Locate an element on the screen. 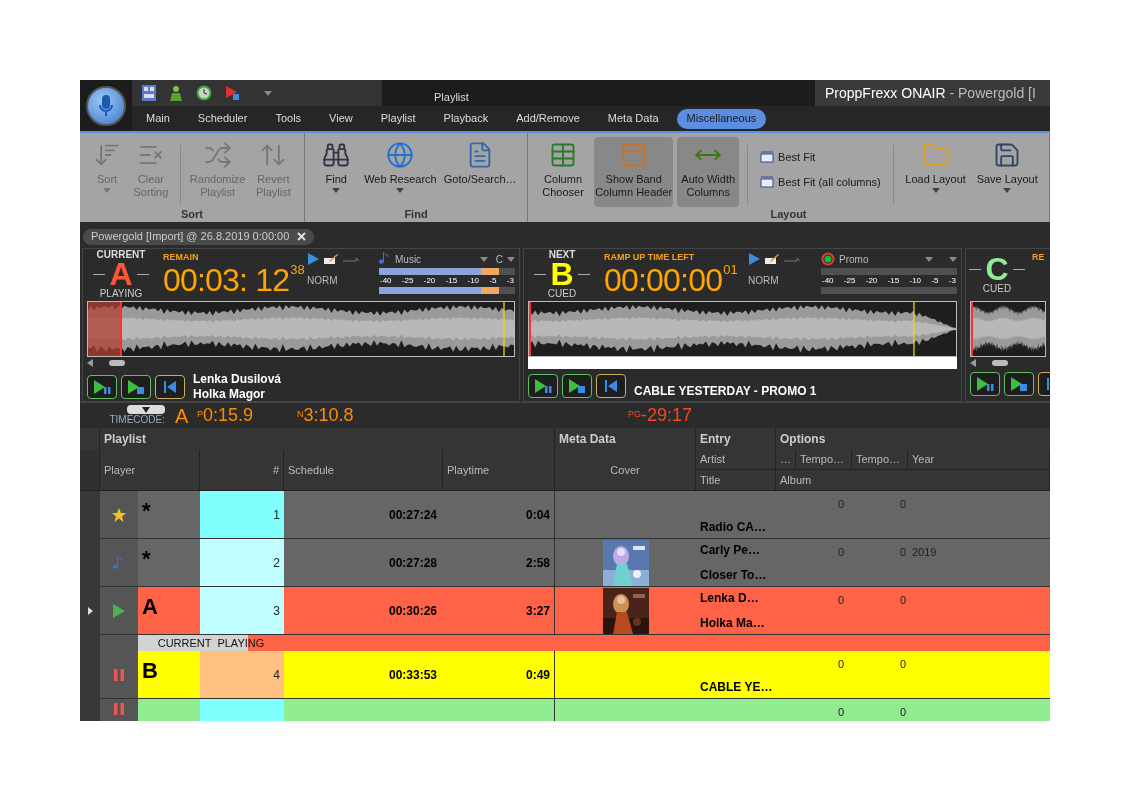 The width and height of the screenshot is (1122, 793). category-label: Promo is located at coordinates (854, 259).